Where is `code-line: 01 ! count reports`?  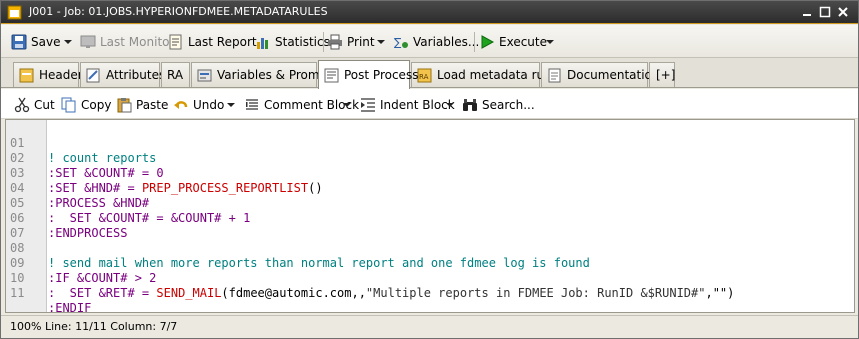 code-line: 01 ! count reports is located at coordinates (430, 143).